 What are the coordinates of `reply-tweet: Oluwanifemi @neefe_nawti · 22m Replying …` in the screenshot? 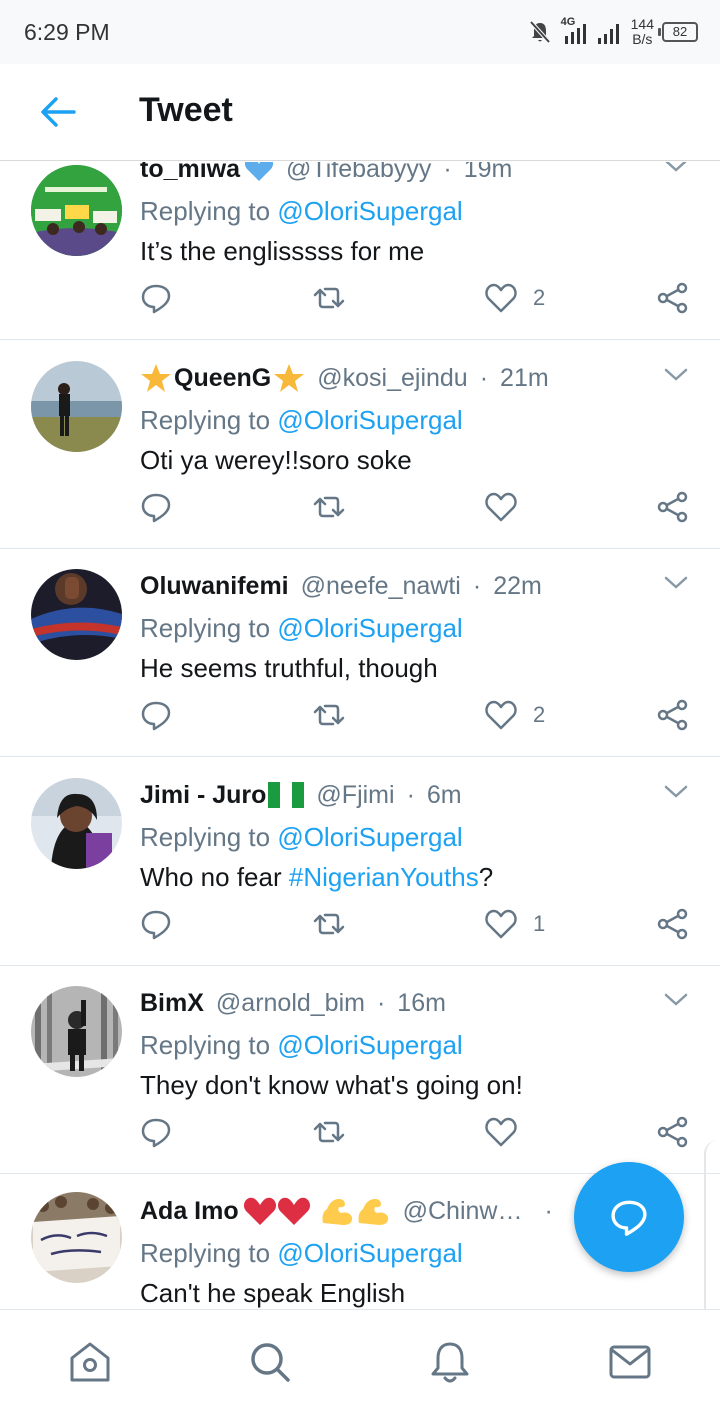 It's located at (360, 653).